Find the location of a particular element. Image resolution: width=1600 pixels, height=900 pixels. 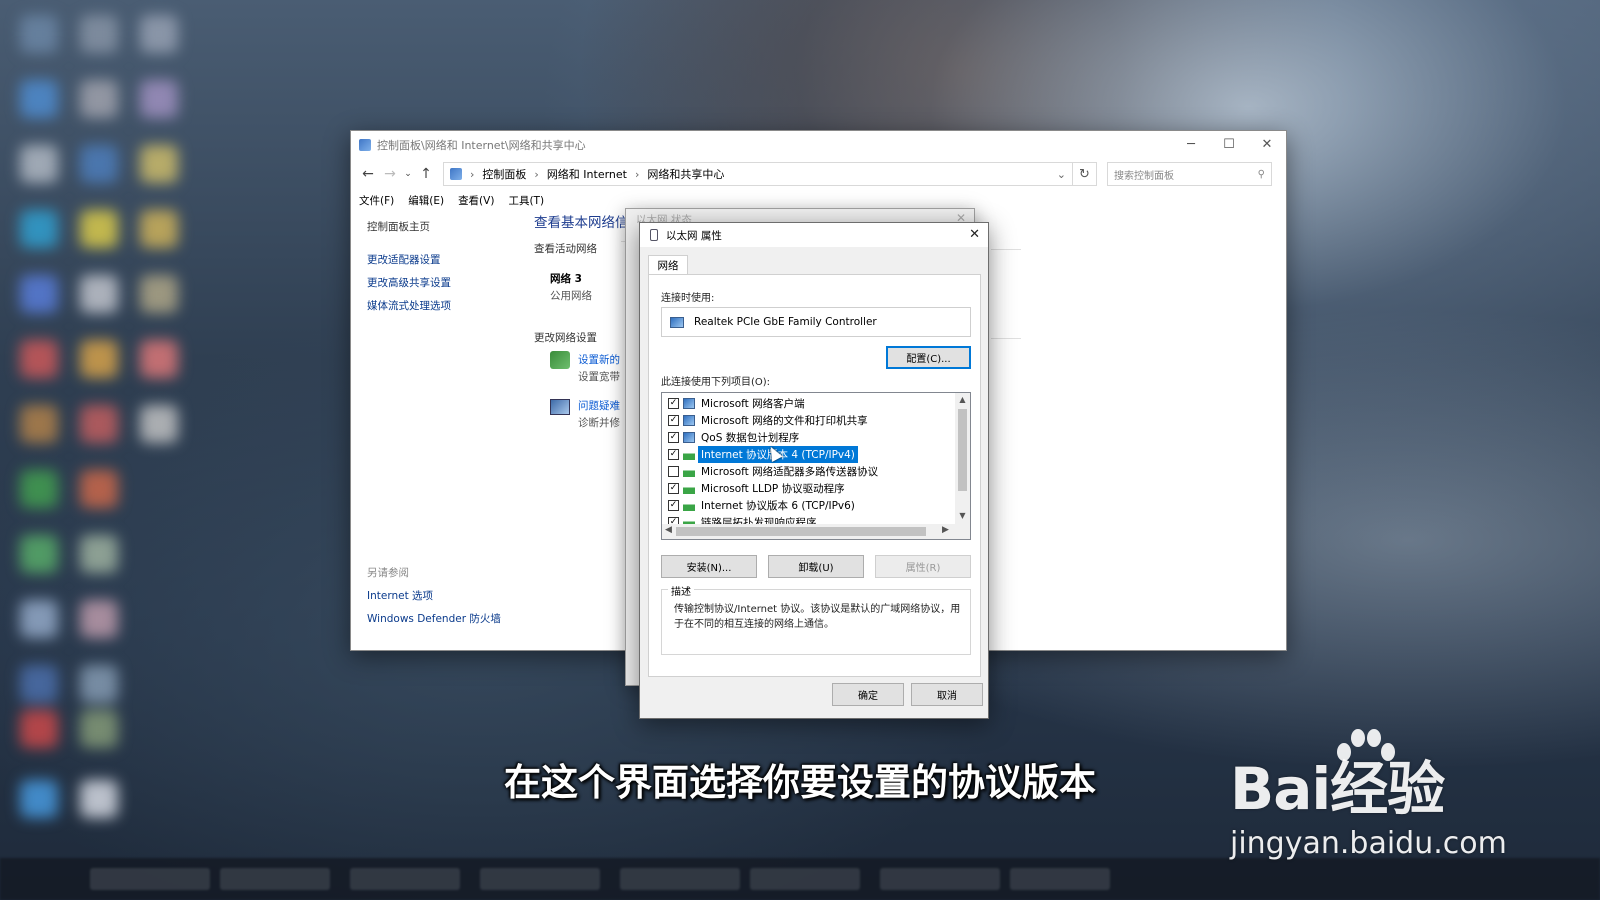

list-item: ✓ Microsoft 网络客户端 is located at coordinates (738, 403).